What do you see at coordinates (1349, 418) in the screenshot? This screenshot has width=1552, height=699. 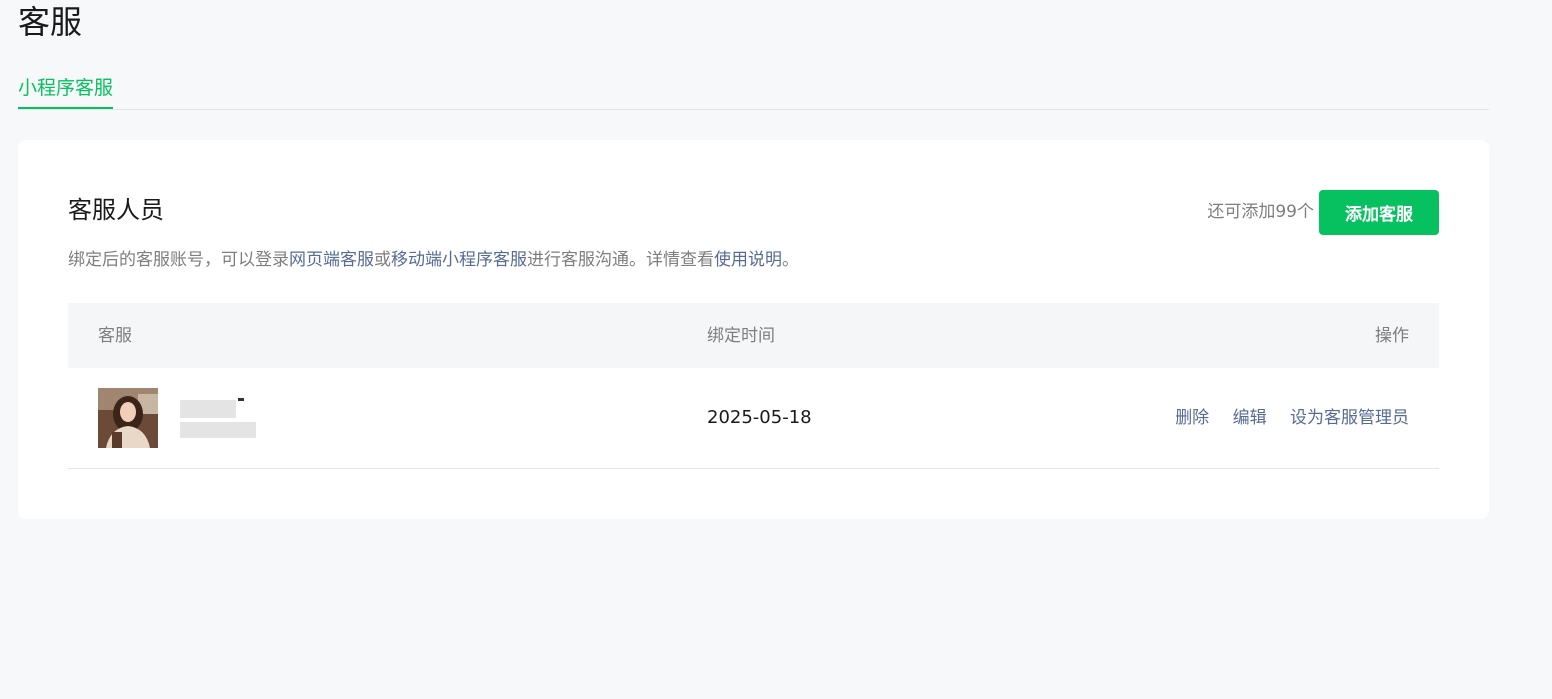 I see `set-as-admin-link: 设为客服管理员` at bounding box center [1349, 418].